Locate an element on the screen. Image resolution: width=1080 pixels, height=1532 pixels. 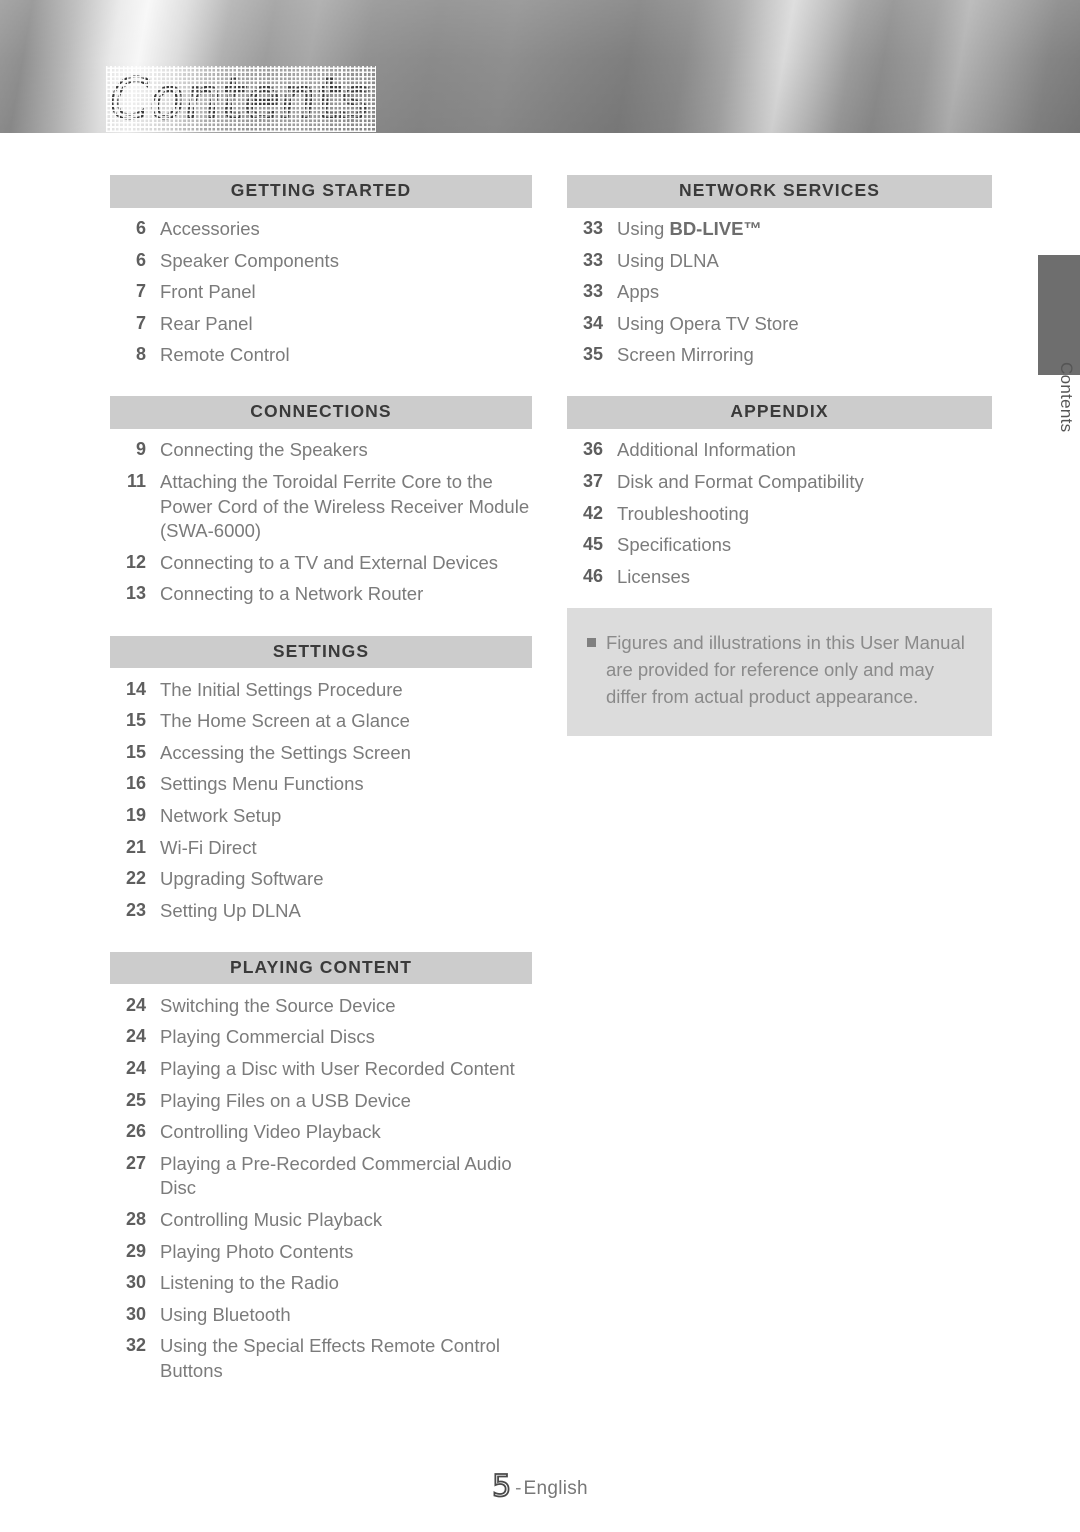
toc-entry-title: Playing Photo Contents is located at coordinates (257, 1251).